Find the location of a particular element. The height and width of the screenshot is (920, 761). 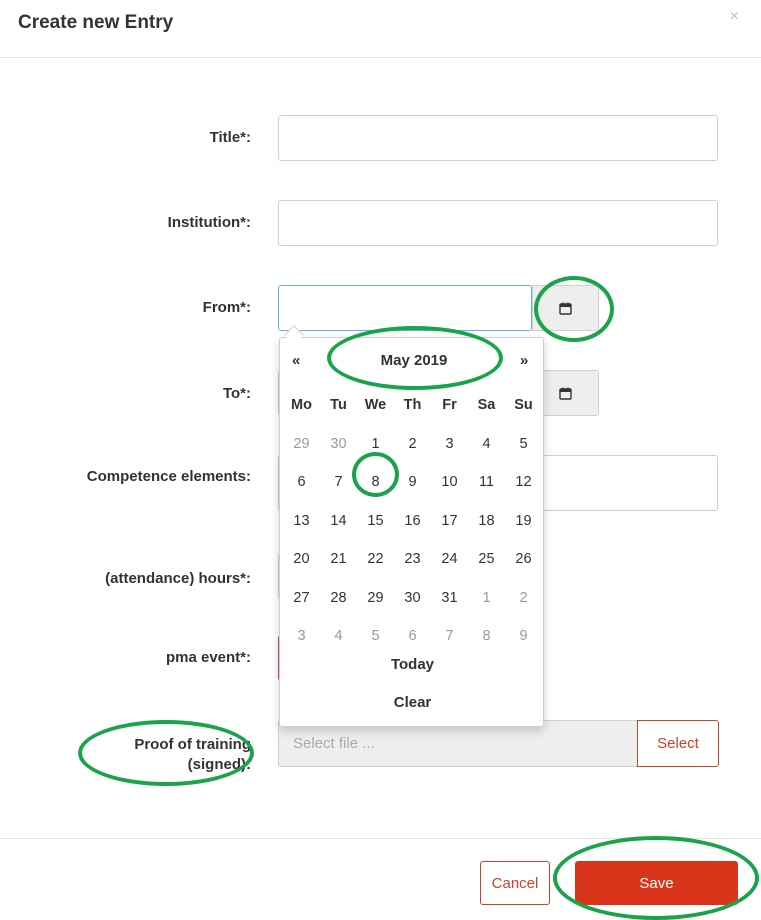

day-cell: 22 is located at coordinates (375, 559).